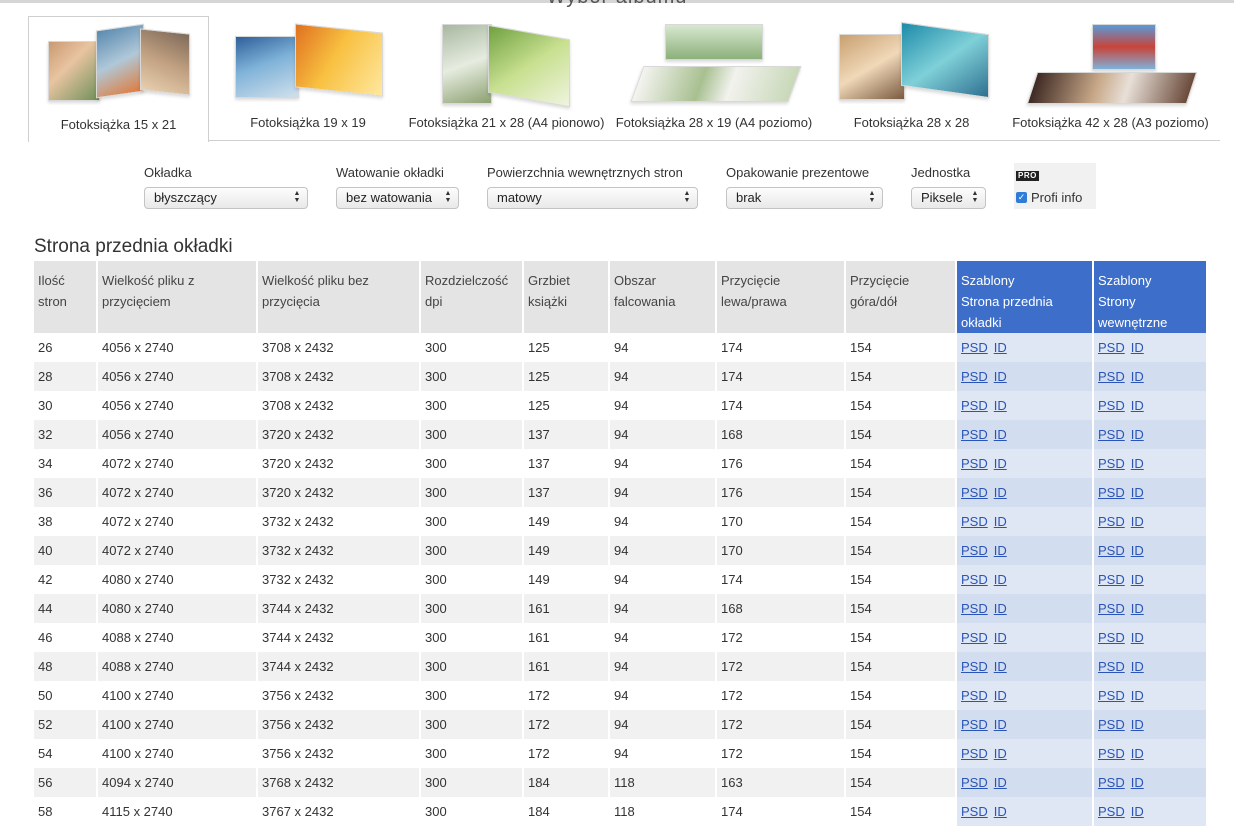  I want to click on cover-label: Okładka, so click(168, 172).